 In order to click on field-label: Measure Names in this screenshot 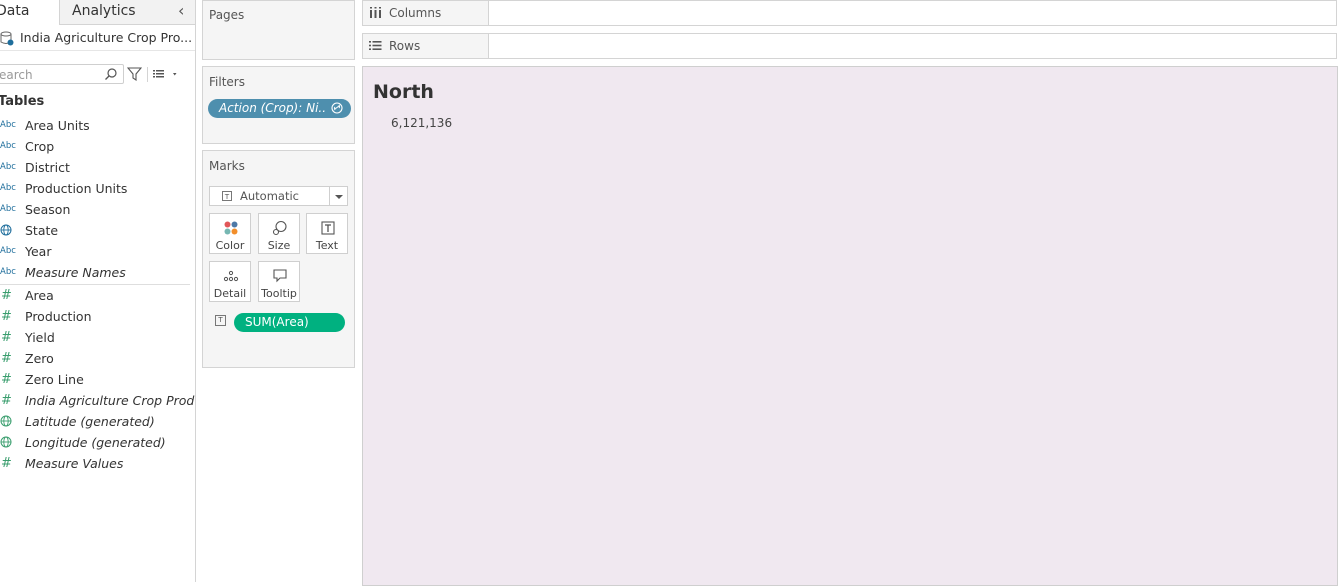, I will do `click(75, 272)`.